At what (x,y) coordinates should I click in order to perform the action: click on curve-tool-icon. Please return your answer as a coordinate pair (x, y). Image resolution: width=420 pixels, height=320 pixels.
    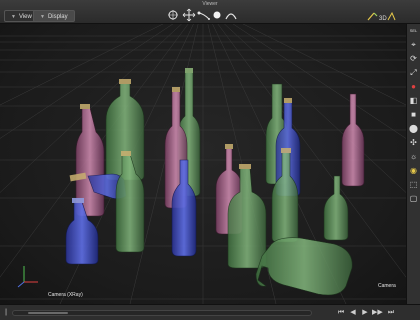
    Looking at the image, I should click on (204, 15).